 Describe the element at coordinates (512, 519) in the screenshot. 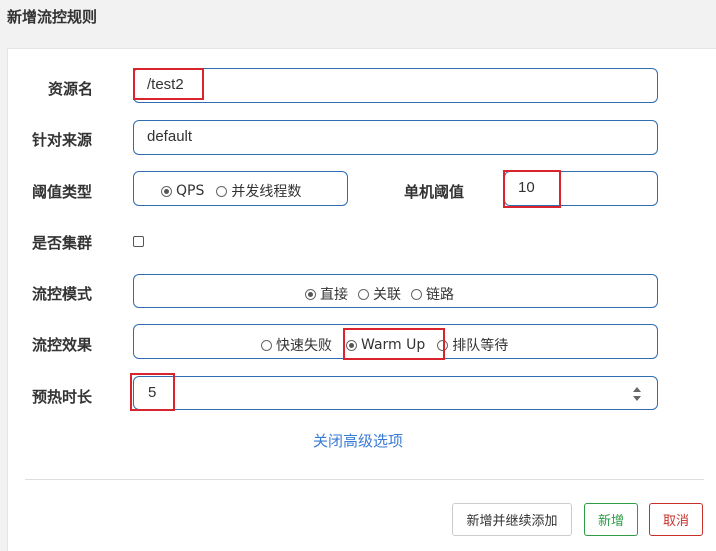

I see `add-continue-button: 新增并继续添加` at that location.